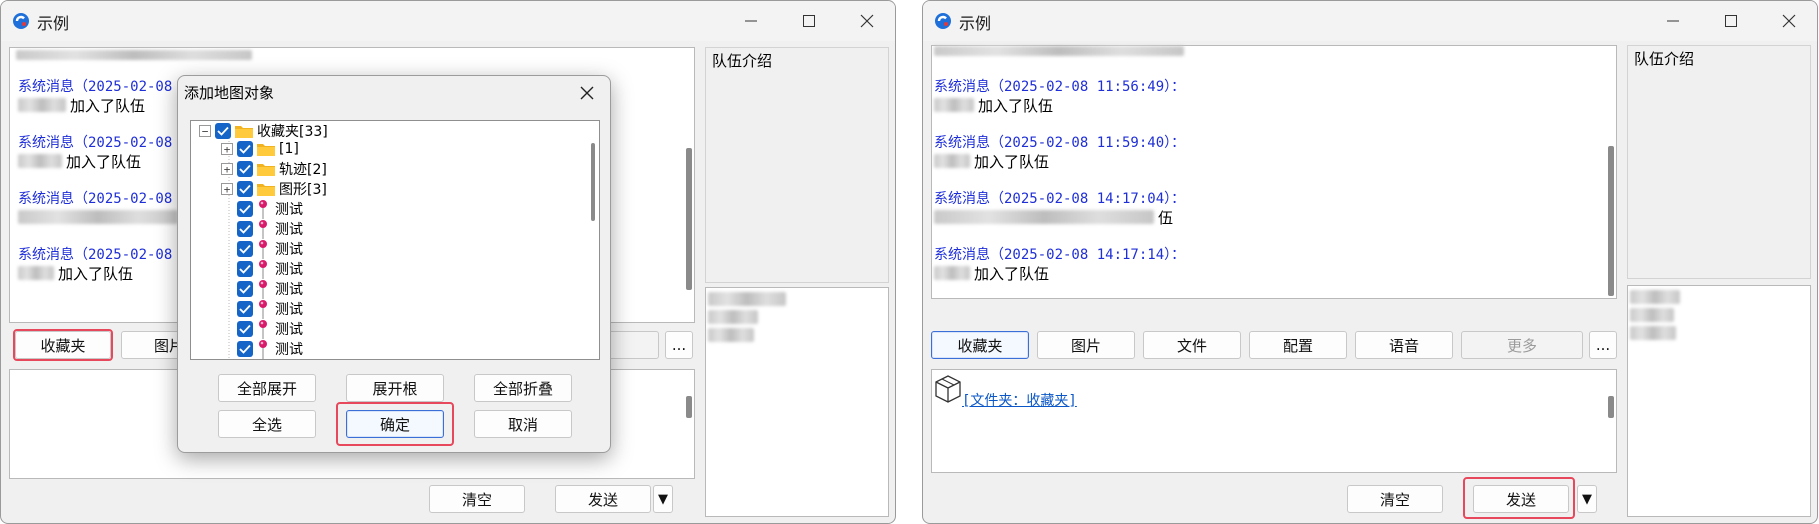  I want to click on tree-node-folder: + [1], so click(260, 149).